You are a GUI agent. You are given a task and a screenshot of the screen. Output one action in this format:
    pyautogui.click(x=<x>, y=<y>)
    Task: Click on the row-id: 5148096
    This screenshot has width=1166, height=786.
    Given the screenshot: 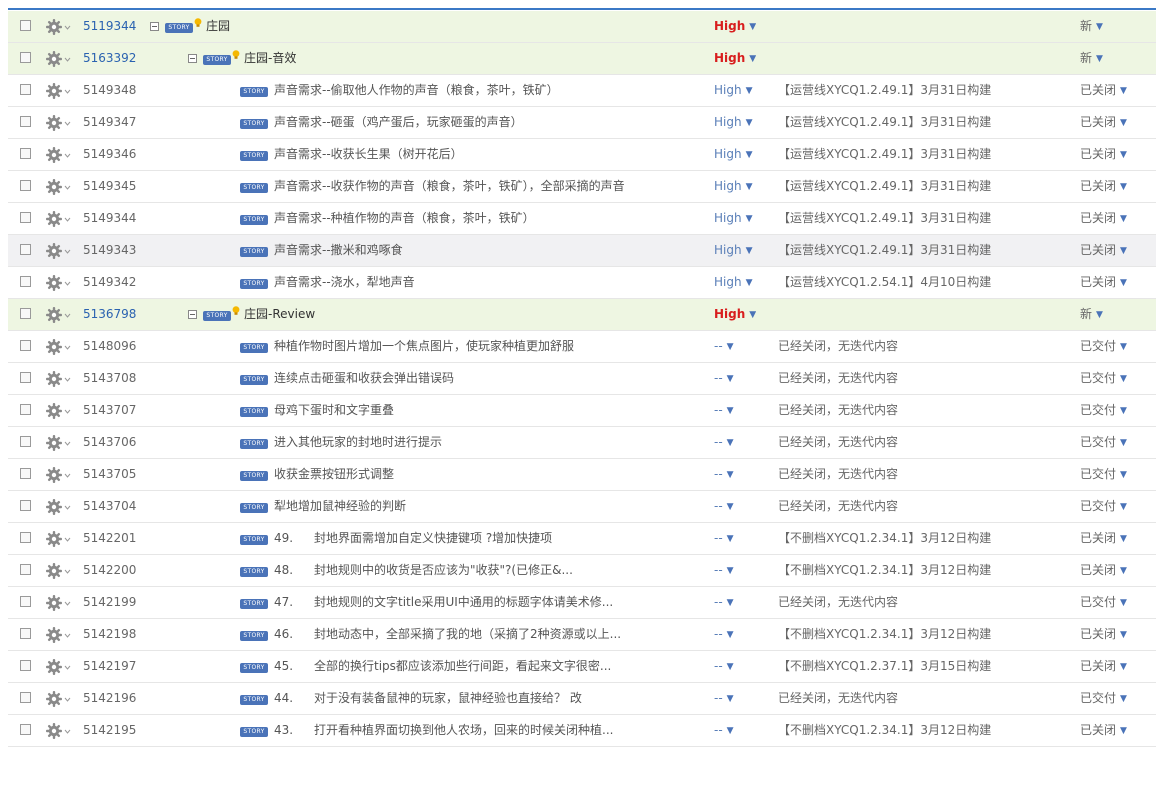 What is the action you would take?
    pyautogui.click(x=109, y=346)
    